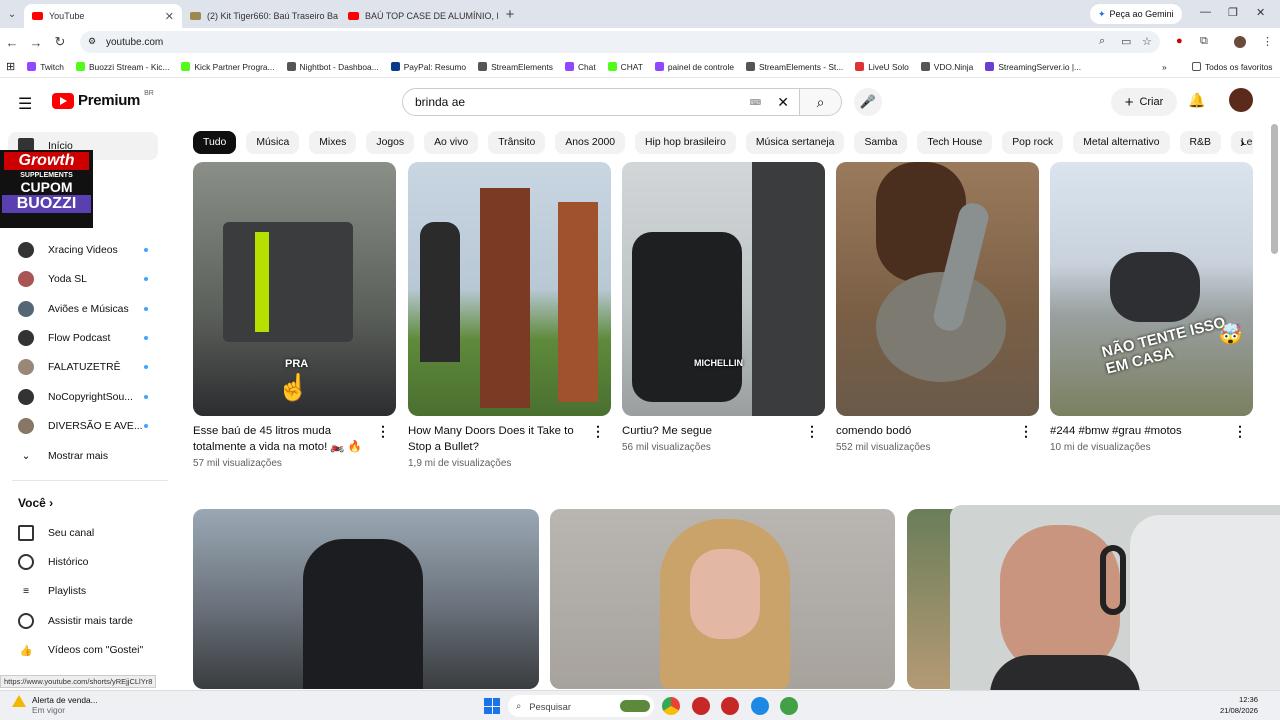  What do you see at coordinates (60, 42) in the screenshot?
I see `reload-icon: ↻` at bounding box center [60, 42].